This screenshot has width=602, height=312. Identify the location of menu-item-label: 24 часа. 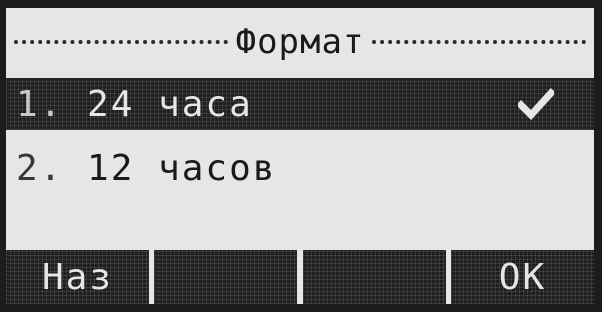
(170, 104).